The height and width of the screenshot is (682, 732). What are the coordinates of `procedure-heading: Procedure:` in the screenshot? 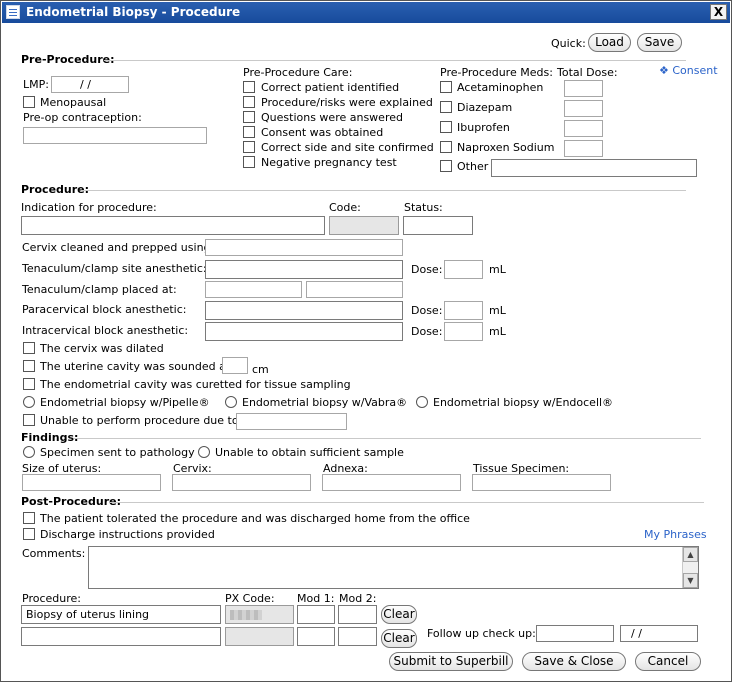 It's located at (55, 189).